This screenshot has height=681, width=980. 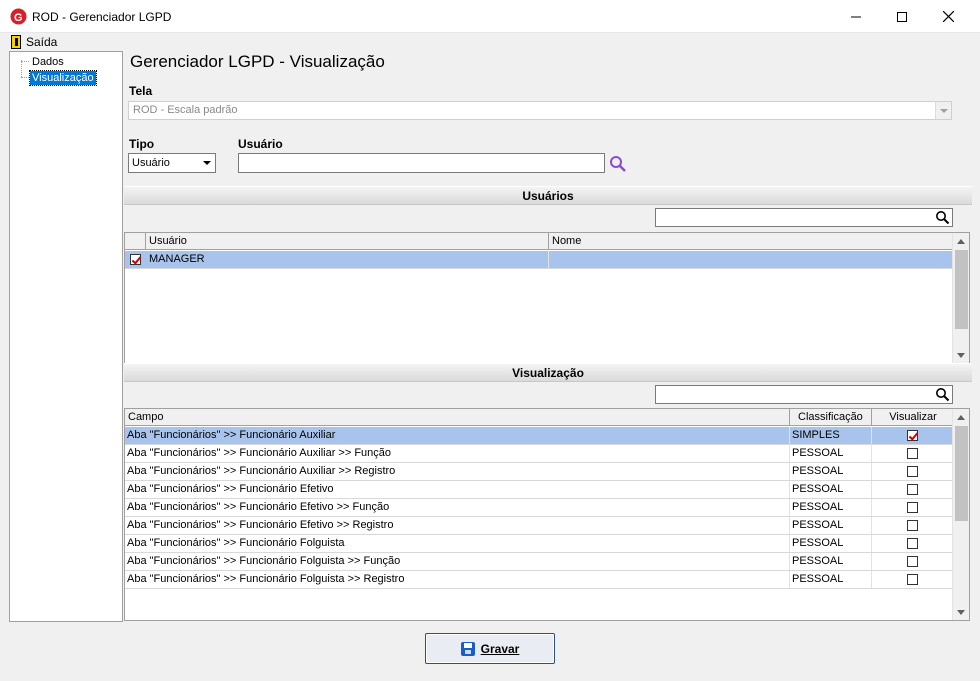 What do you see at coordinates (34, 42) in the screenshot?
I see `exit-menu-item: Saída` at bounding box center [34, 42].